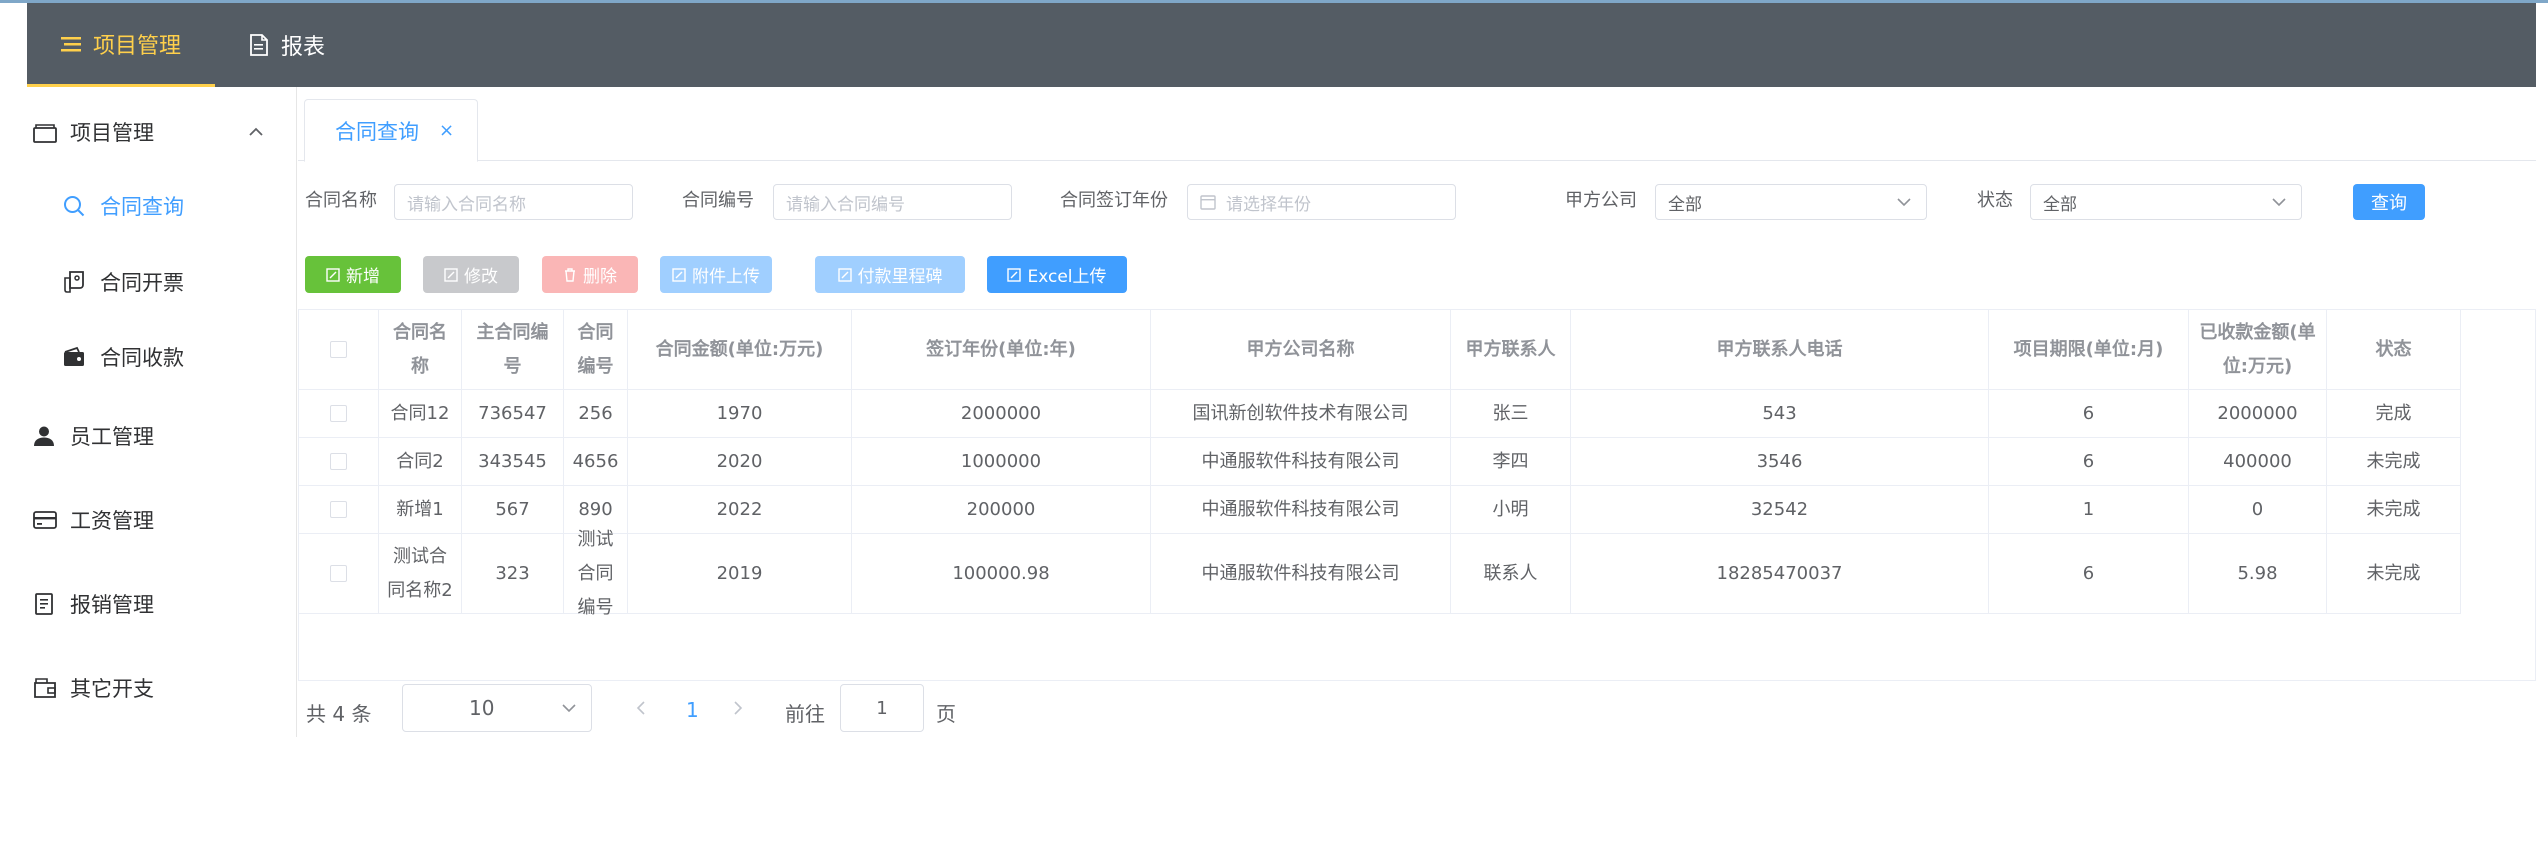  Describe the element at coordinates (420, 462) in the screenshot. I see `table-cell: 合同2` at that location.